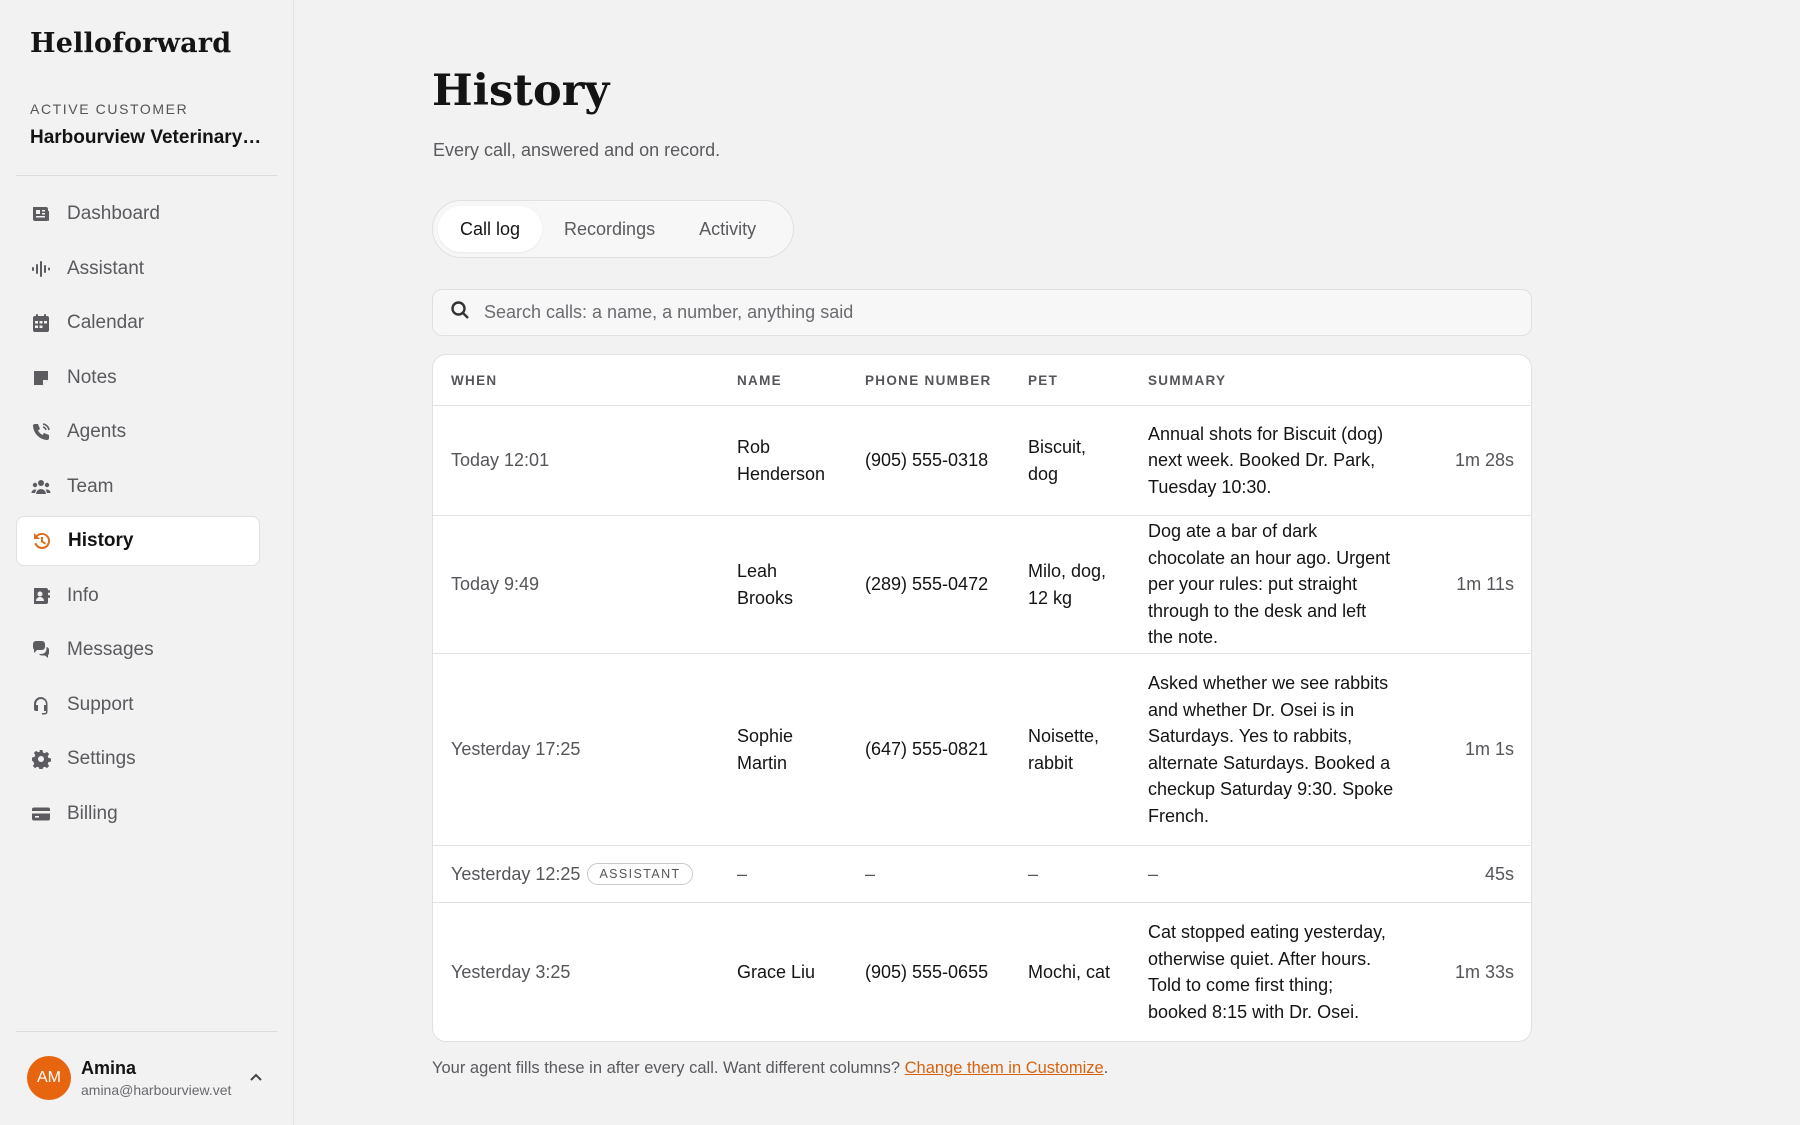  I want to click on sidebar-item-notes: Notes, so click(138, 378).